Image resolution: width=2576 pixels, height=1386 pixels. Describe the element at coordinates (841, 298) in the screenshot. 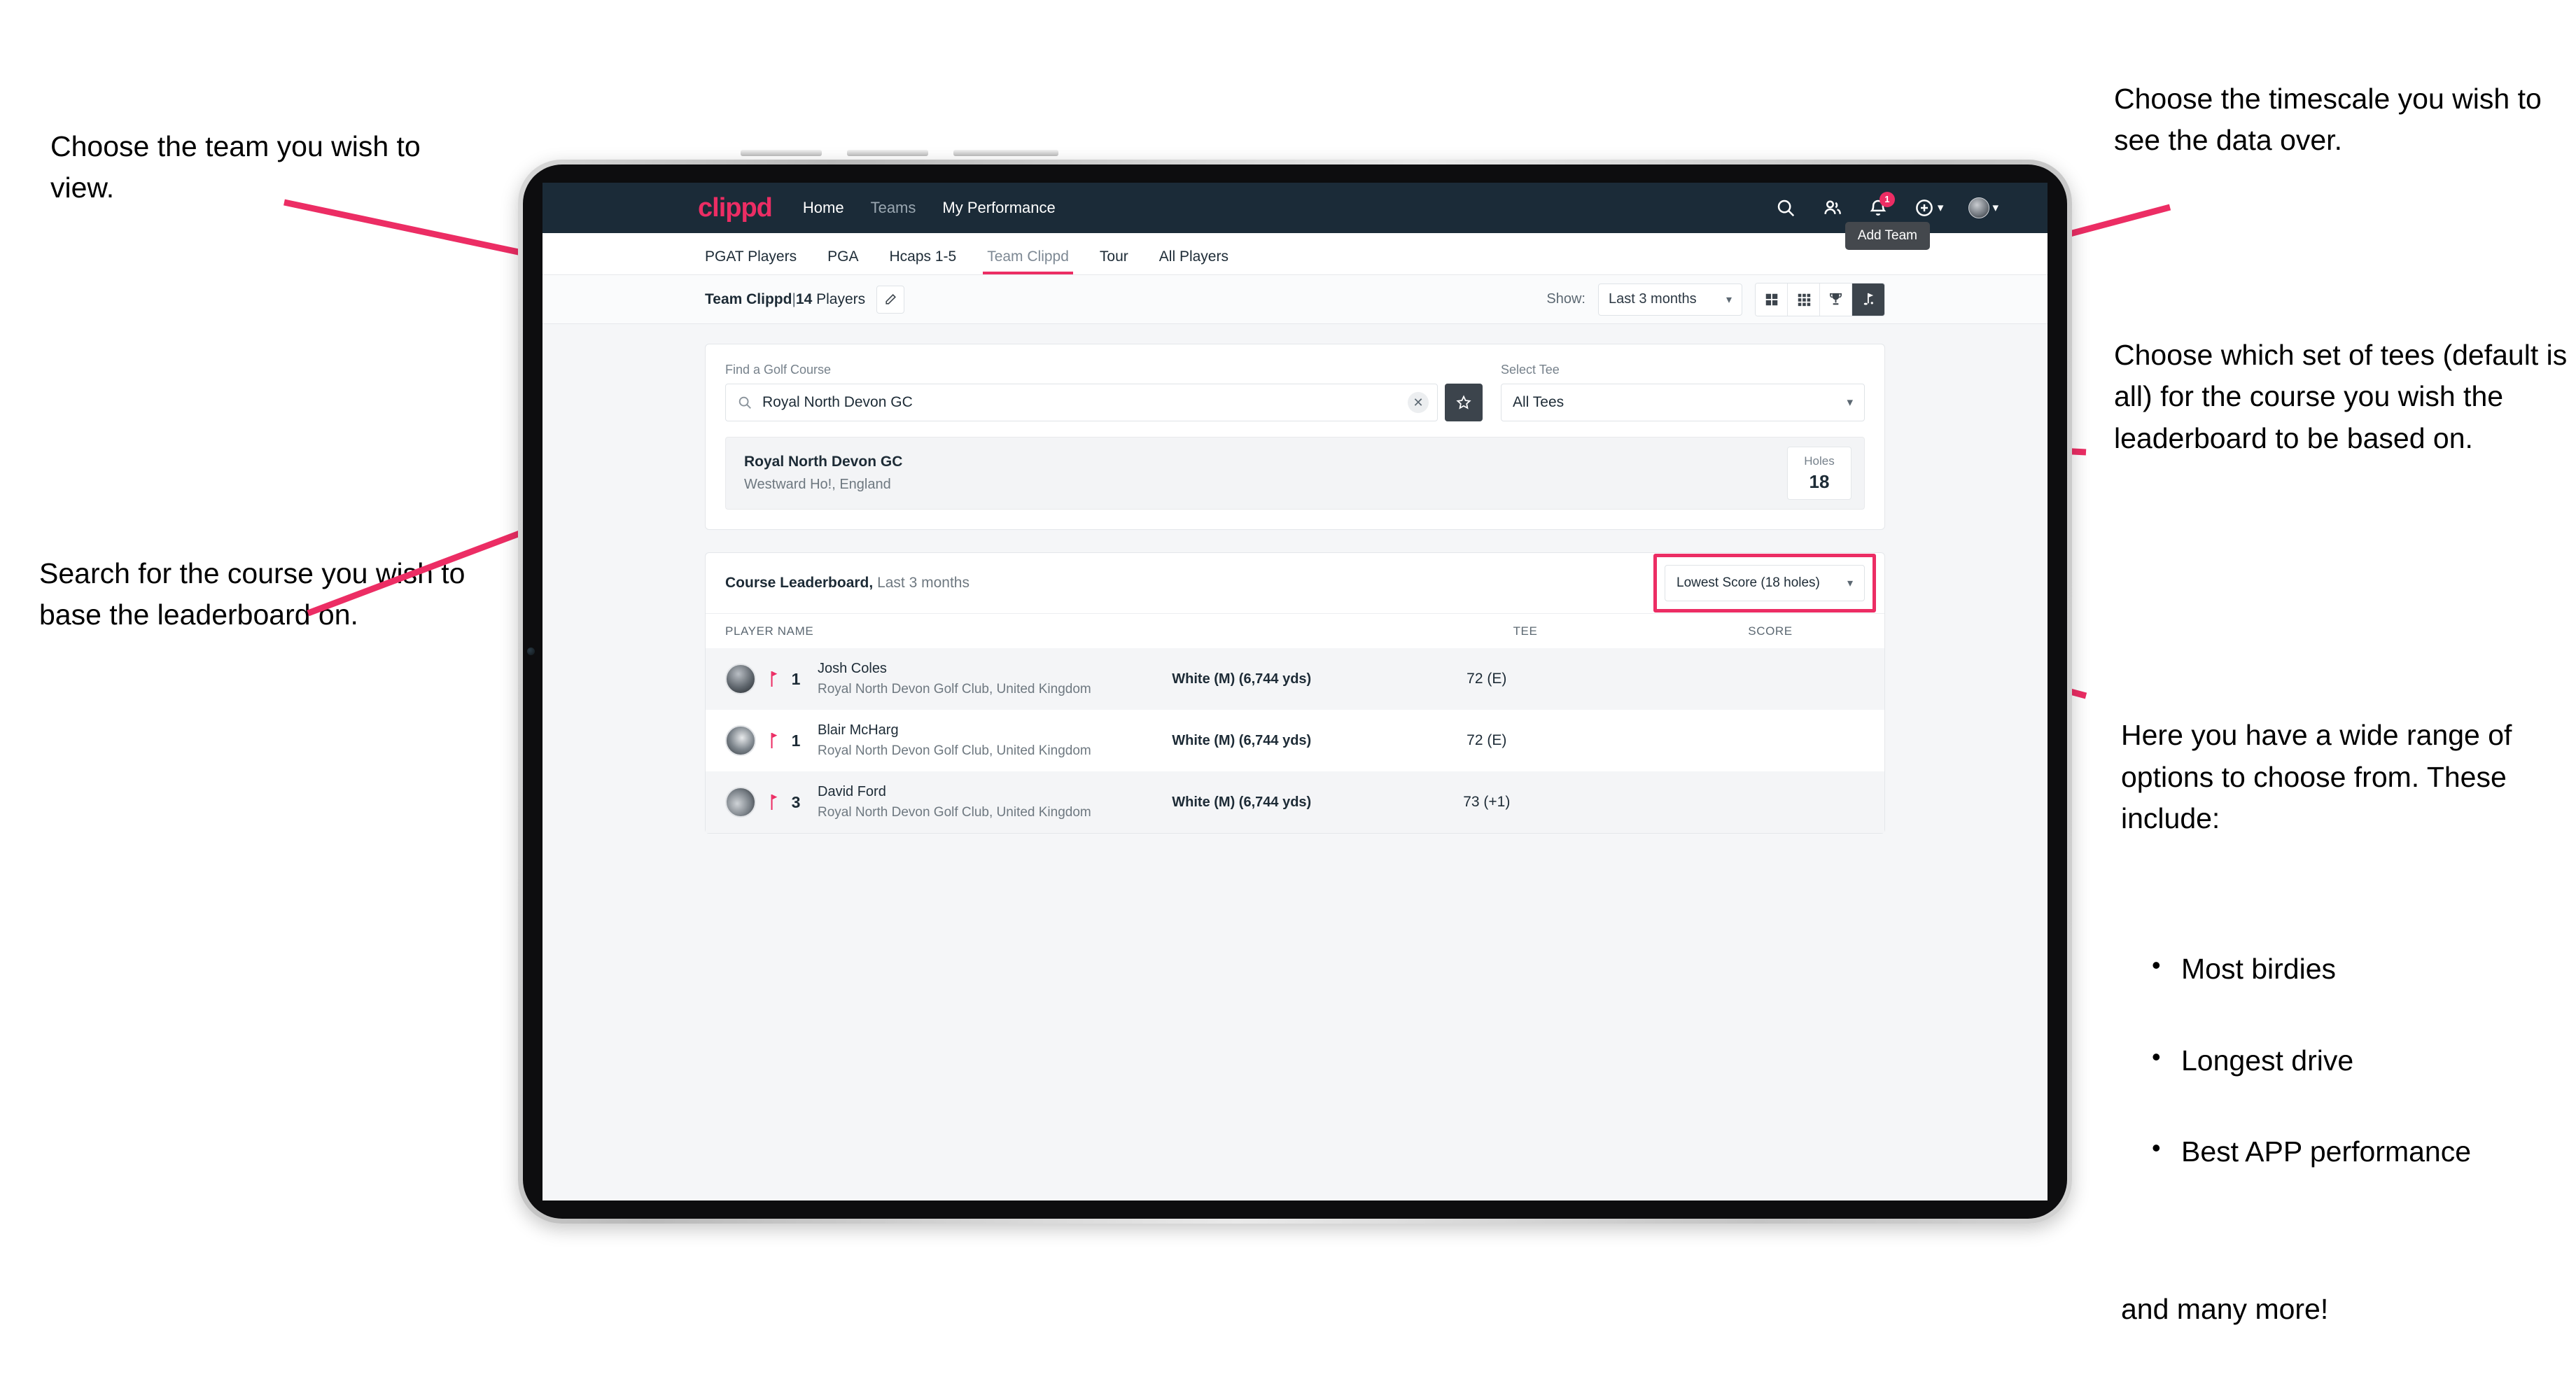

I see `team-players-word: Players` at that location.